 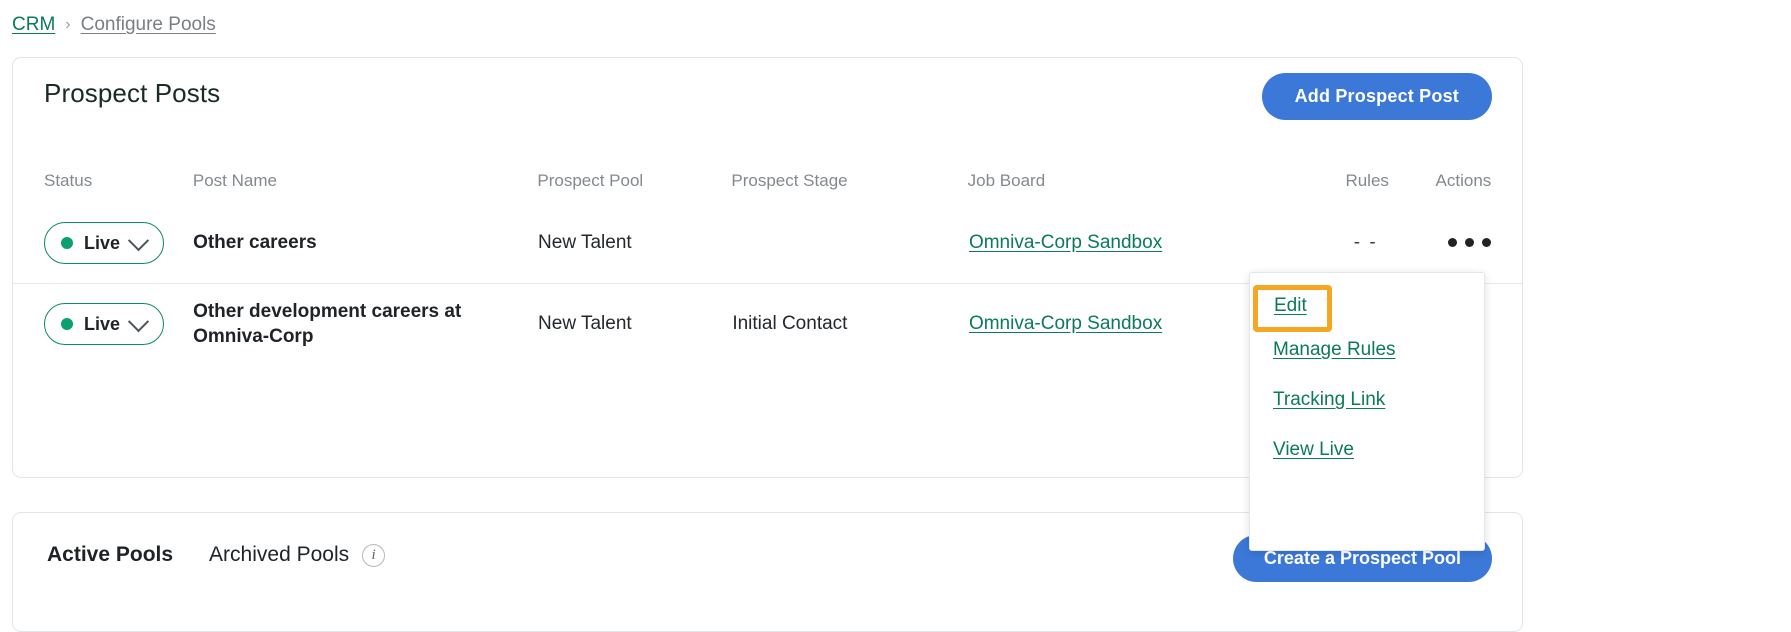 I want to click on actions-cell, so click(x=1469, y=243).